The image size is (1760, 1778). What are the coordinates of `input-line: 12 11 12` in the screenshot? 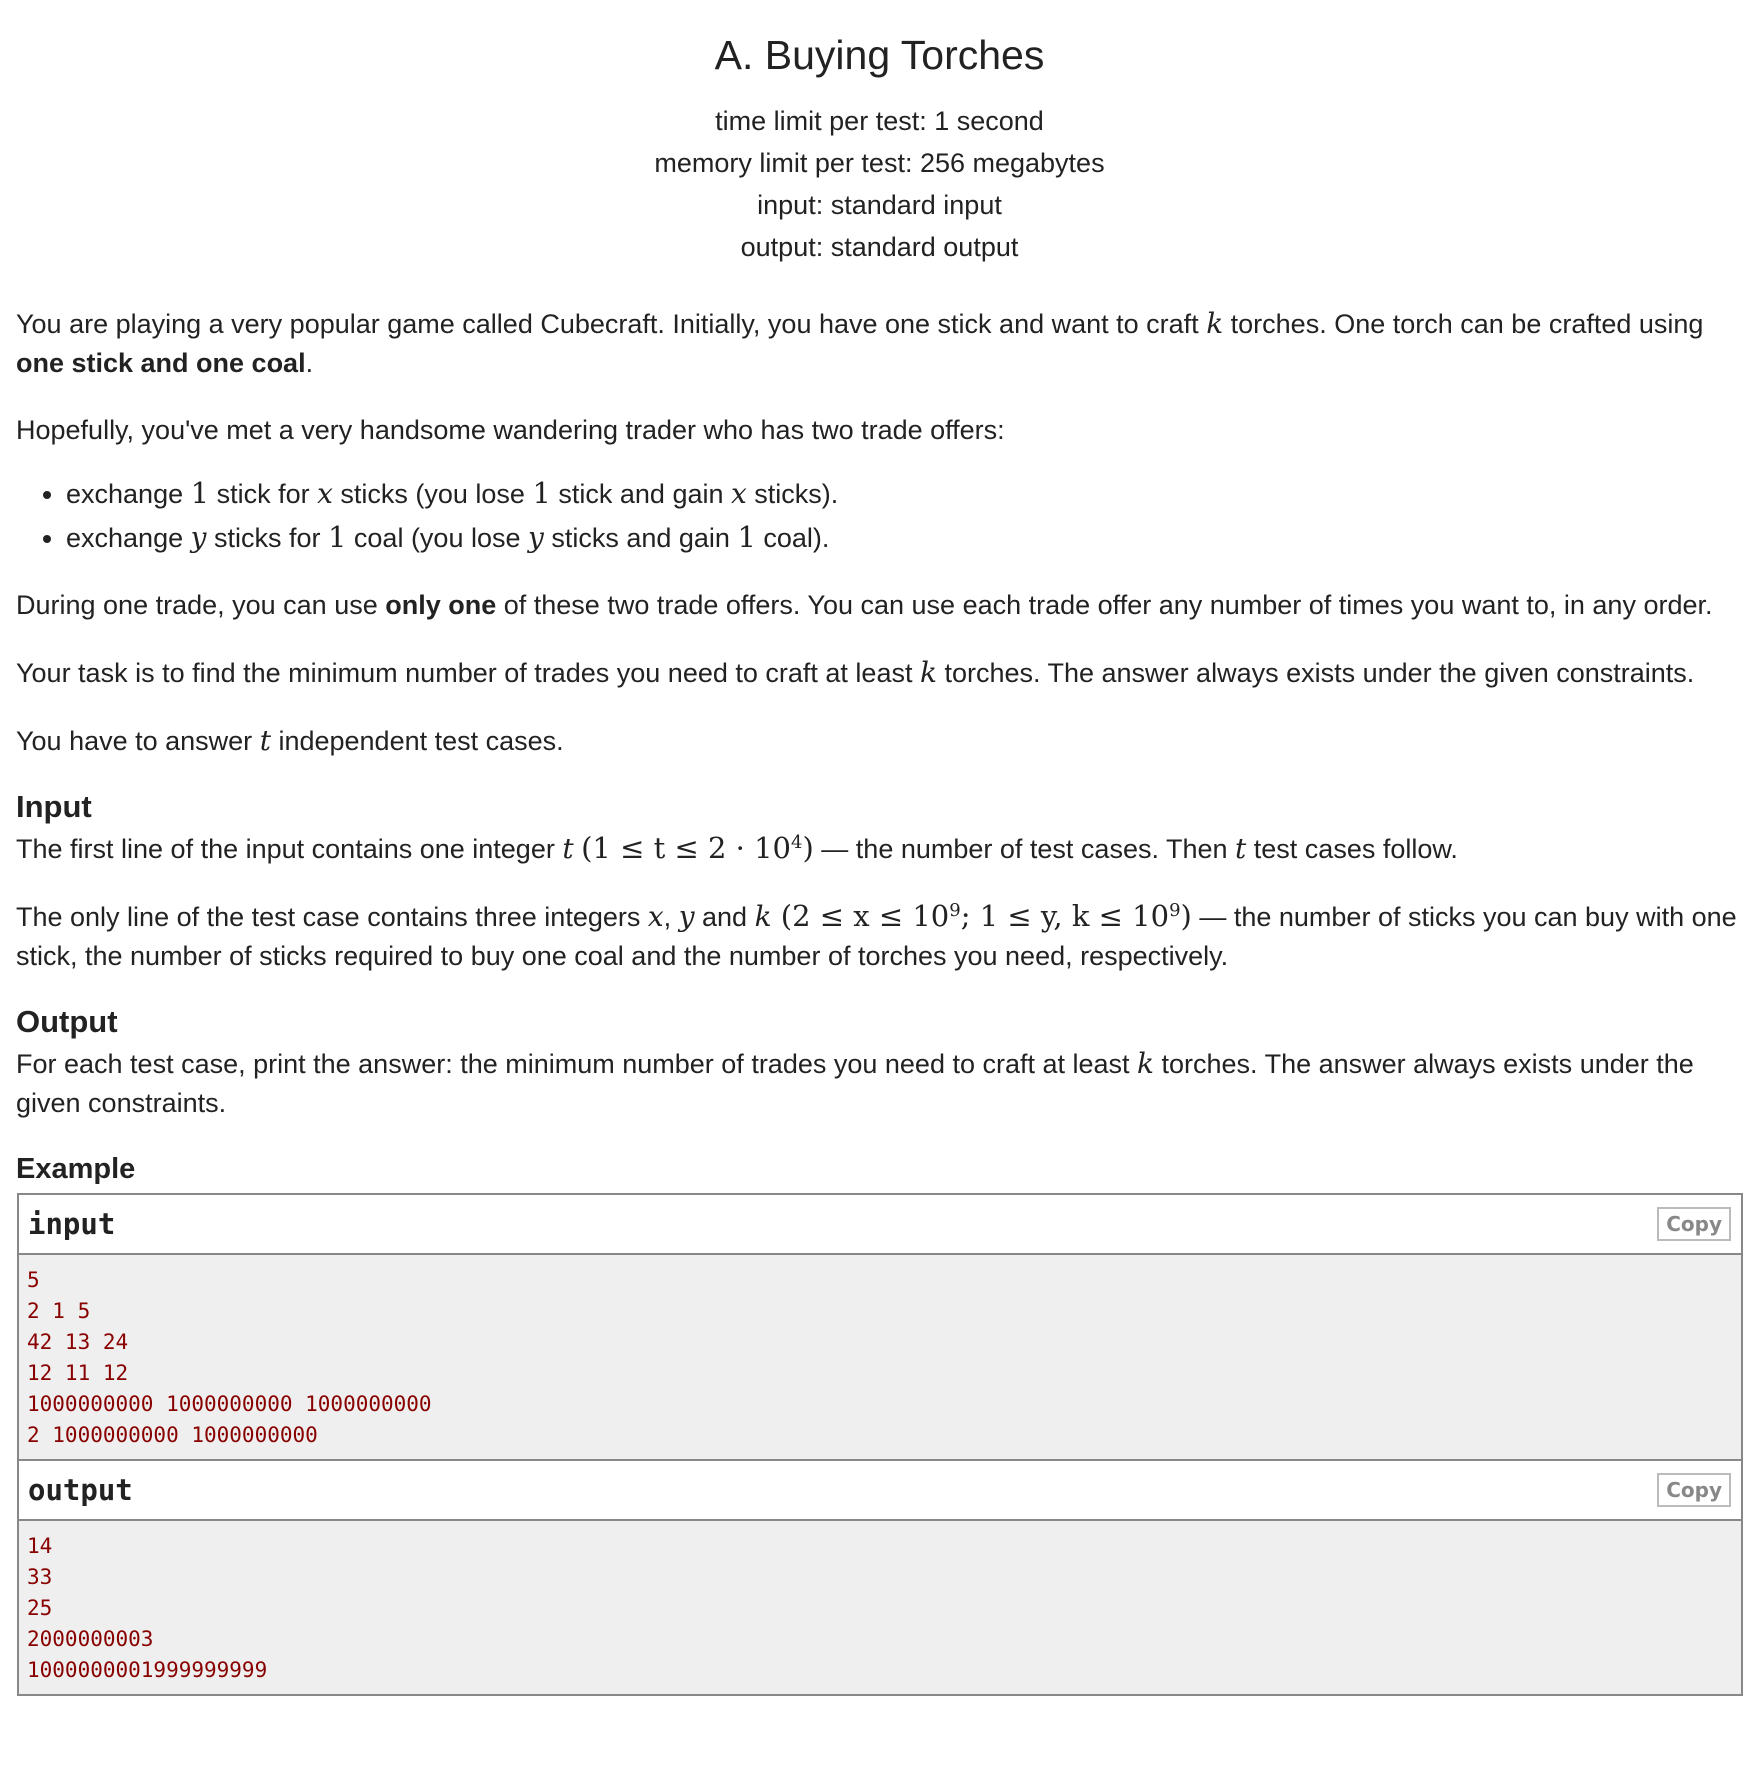 It's located at (78, 1373).